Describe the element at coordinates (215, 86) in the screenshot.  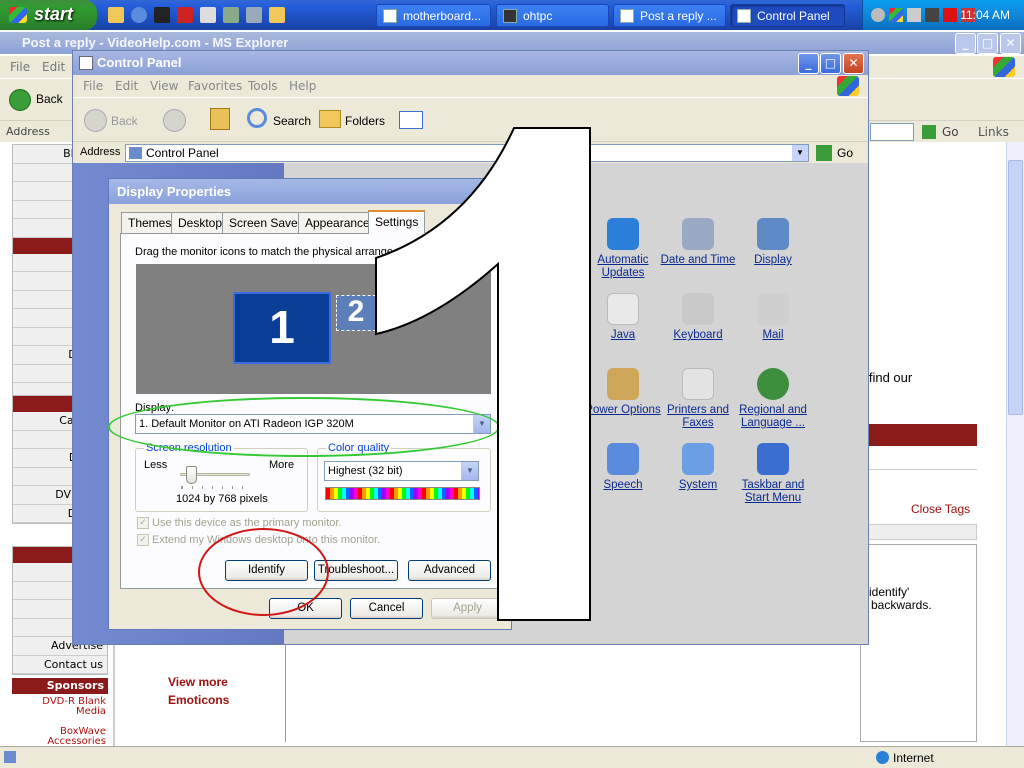
I see `cp-menu-favorites: Favorites` at that location.